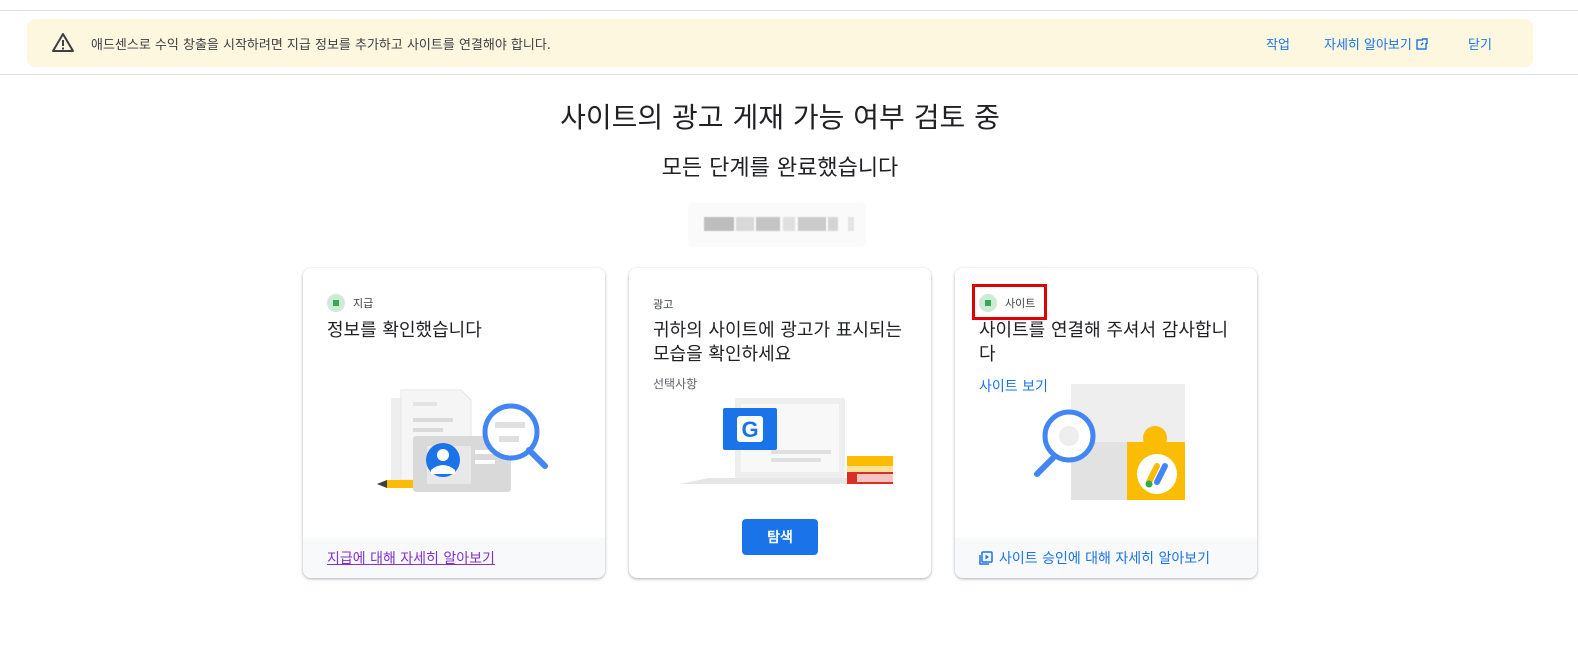 This screenshot has width=1578, height=645. Describe the element at coordinates (1480, 43) in the screenshot. I see `close-banner-link: 닫기` at that location.